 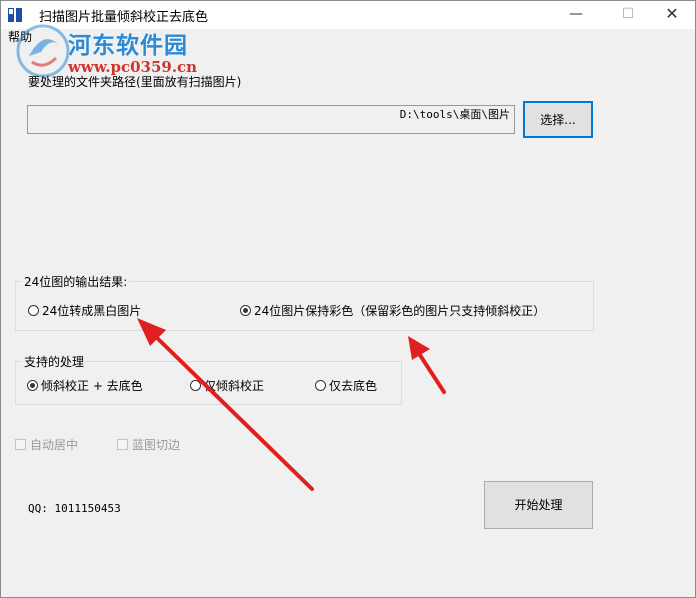 I want to click on radio-deskew-and-remove-bg: 倾斜校正 + 去底色, so click(x=85, y=385).